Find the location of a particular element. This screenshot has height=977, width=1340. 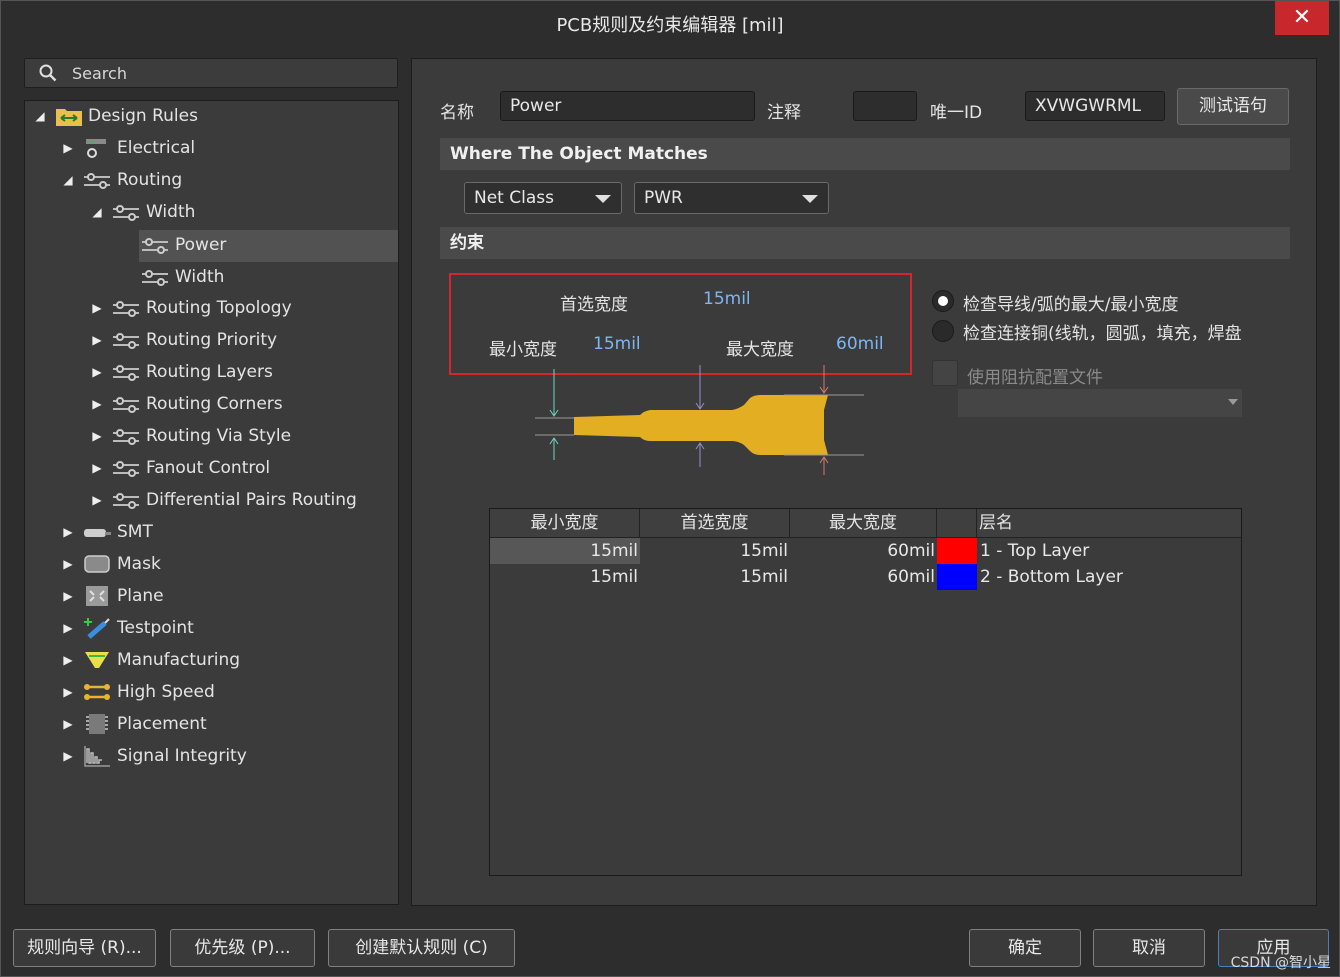

test-query-button: 测试语句 is located at coordinates (1233, 106).